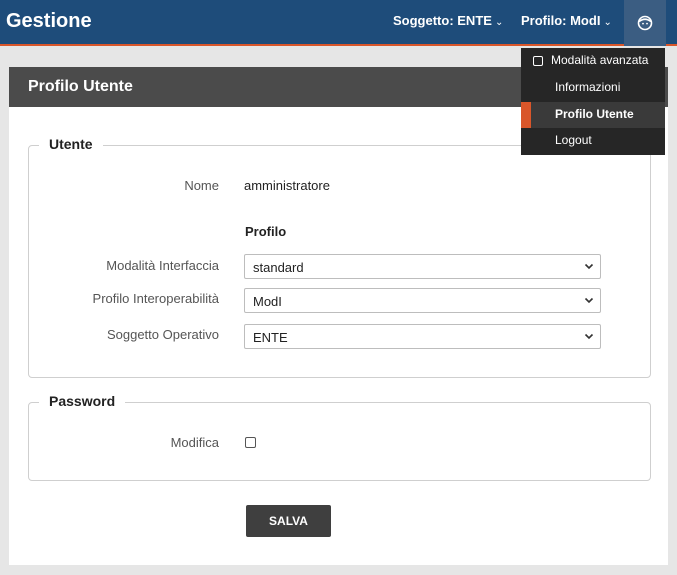  I want to click on dropdown-item-informazioni: Informazioni, so click(593, 88).